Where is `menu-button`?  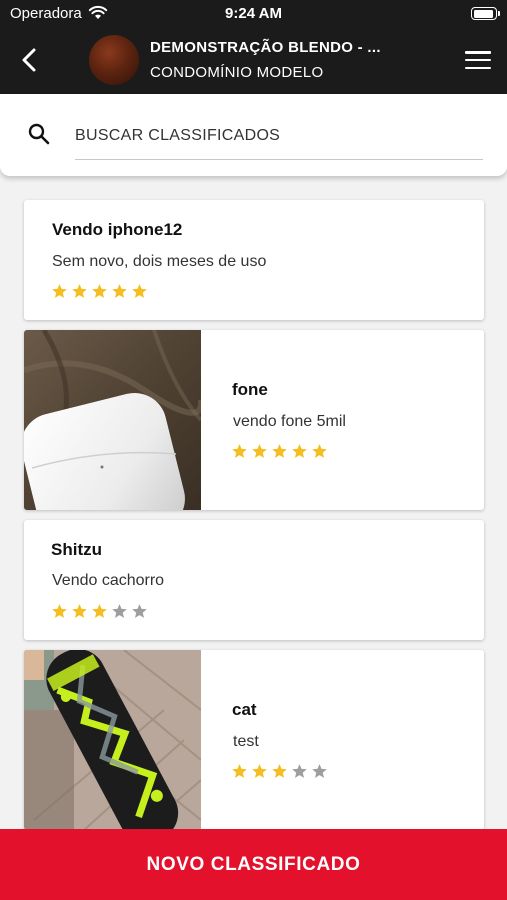 menu-button is located at coordinates (478, 60).